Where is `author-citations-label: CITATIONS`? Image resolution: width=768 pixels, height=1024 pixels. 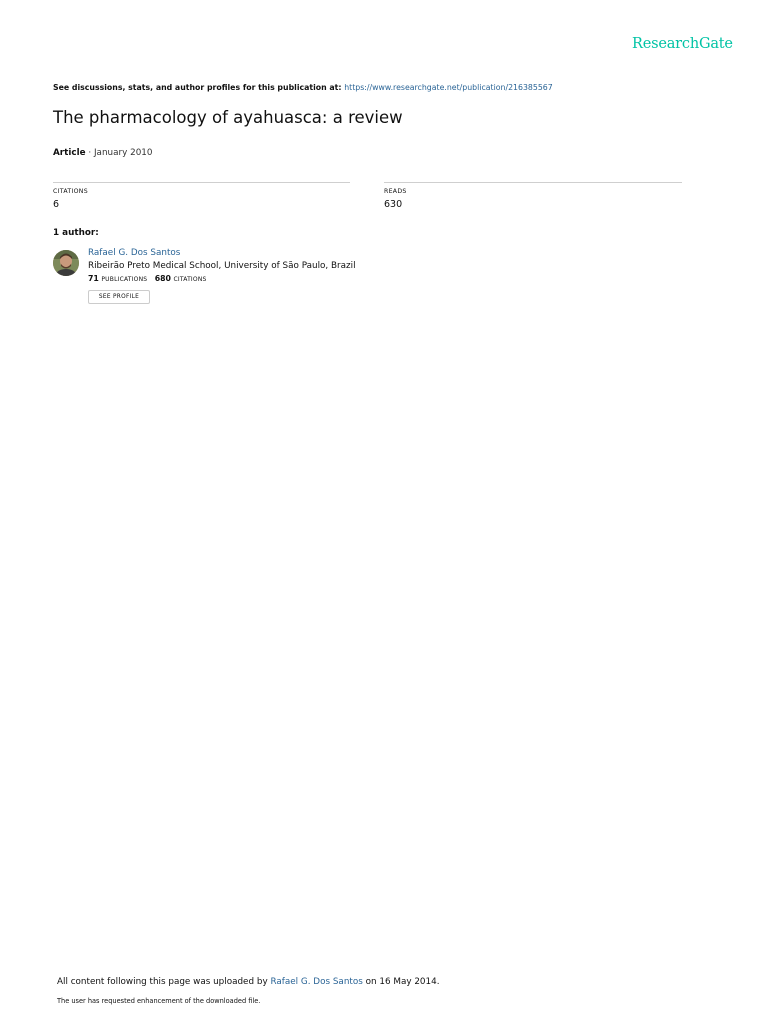 author-citations-label: CITATIONS is located at coordinates (190, 279).